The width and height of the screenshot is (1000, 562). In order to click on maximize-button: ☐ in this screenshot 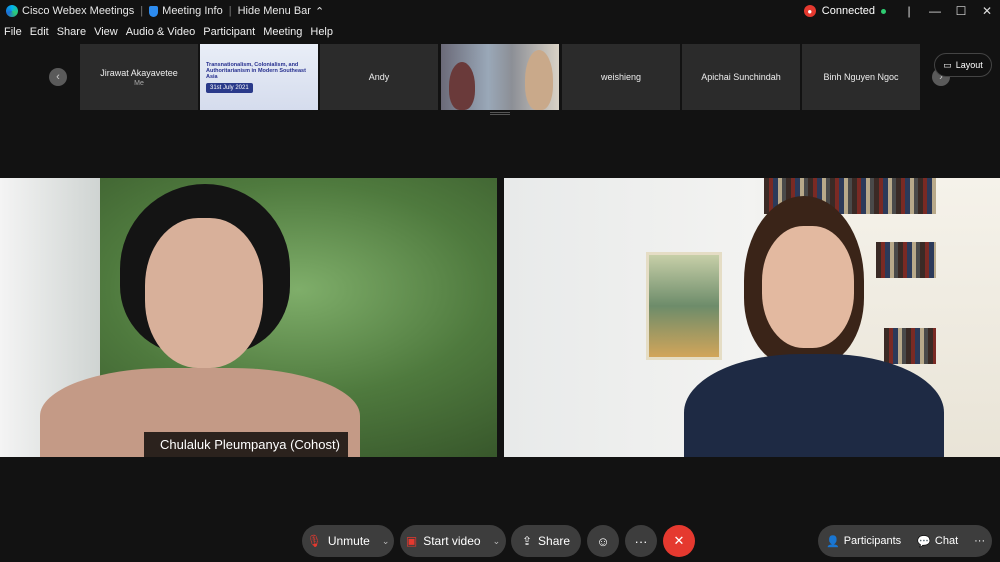, I will do `click(961, 11)`.